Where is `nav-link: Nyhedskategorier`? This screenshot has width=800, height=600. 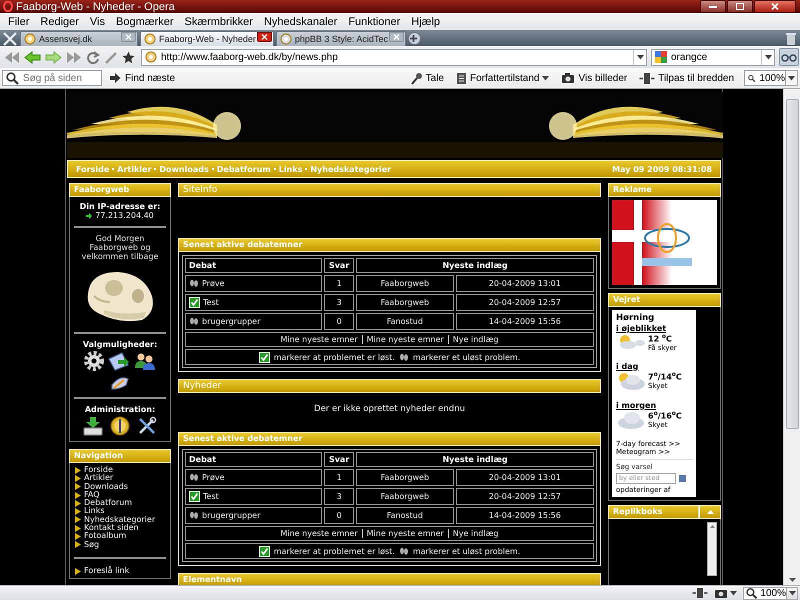
nav-link: Nyhedskategorier is located at coordinates (120, 520).